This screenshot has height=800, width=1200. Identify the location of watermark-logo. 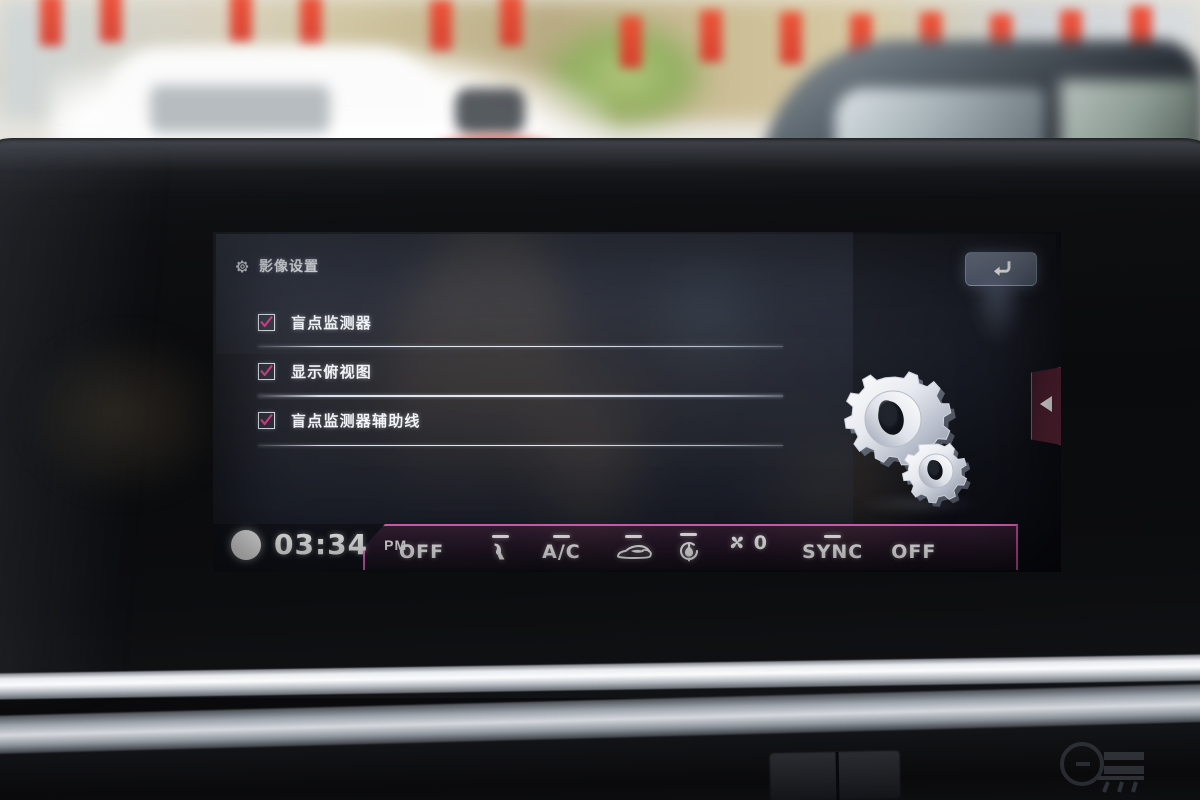
(1121, 766).